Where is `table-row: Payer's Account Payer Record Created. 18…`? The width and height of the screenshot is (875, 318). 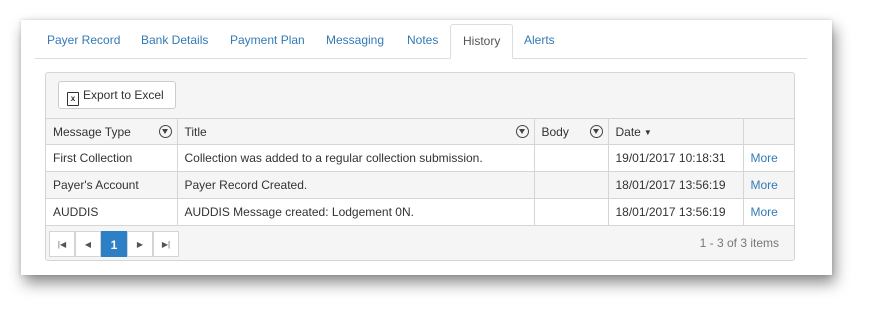 table-row: Payer's Account Payer Record Created. 18… is located at coordinates (420, 185).